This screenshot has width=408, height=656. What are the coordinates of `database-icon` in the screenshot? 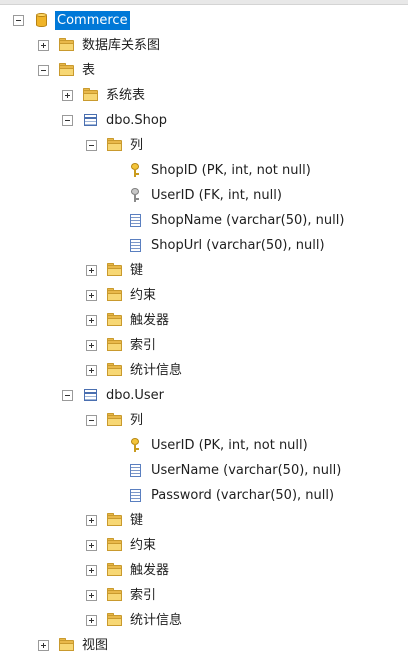 It's located at (41, 20).